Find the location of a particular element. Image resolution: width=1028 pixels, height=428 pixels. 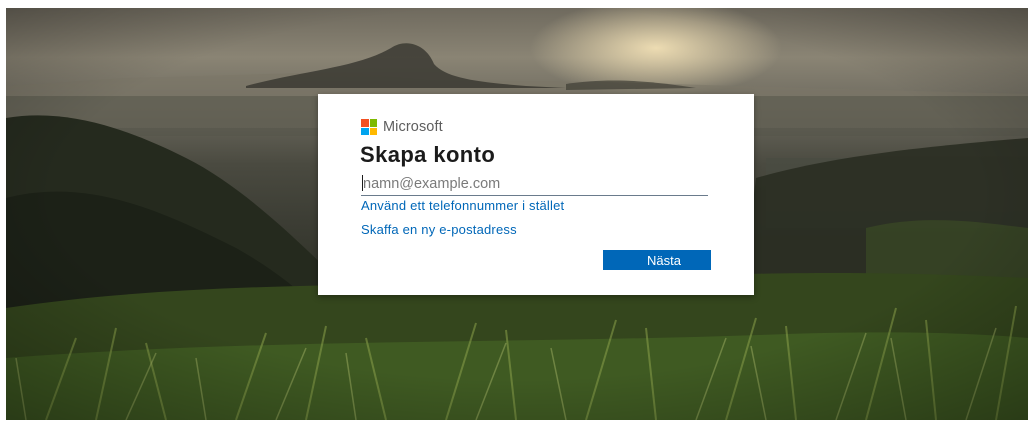

page-title: Skapa konto is located at coordinates (428, 154).